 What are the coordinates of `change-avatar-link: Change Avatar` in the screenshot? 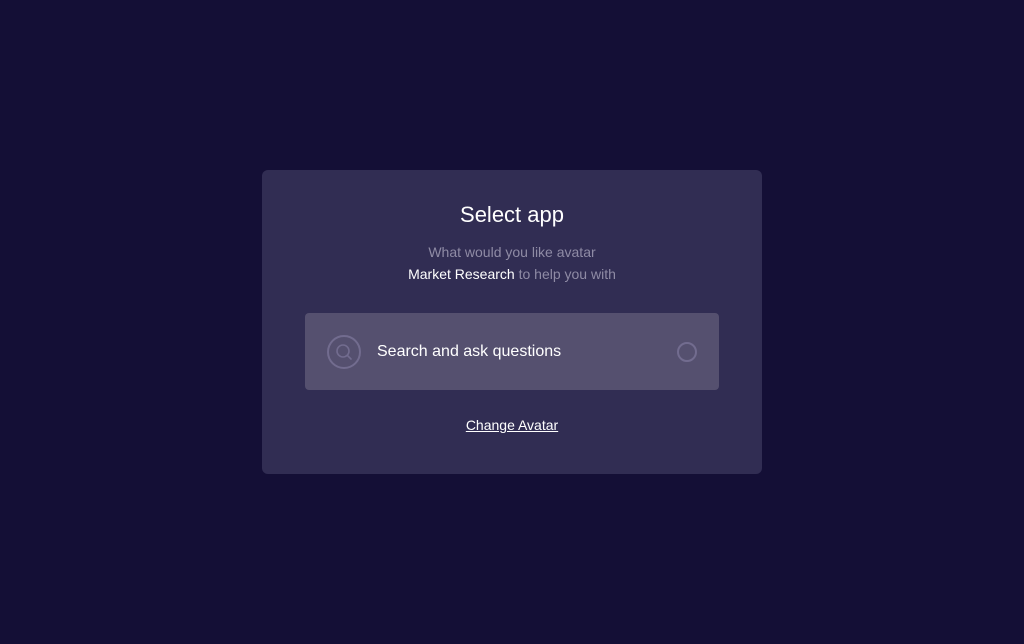 It's located at (512, 425).